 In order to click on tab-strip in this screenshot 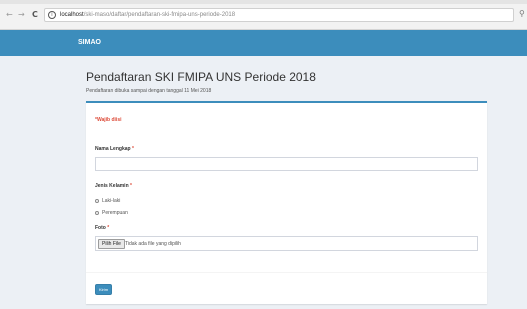, I will do `click(263, 2)`.